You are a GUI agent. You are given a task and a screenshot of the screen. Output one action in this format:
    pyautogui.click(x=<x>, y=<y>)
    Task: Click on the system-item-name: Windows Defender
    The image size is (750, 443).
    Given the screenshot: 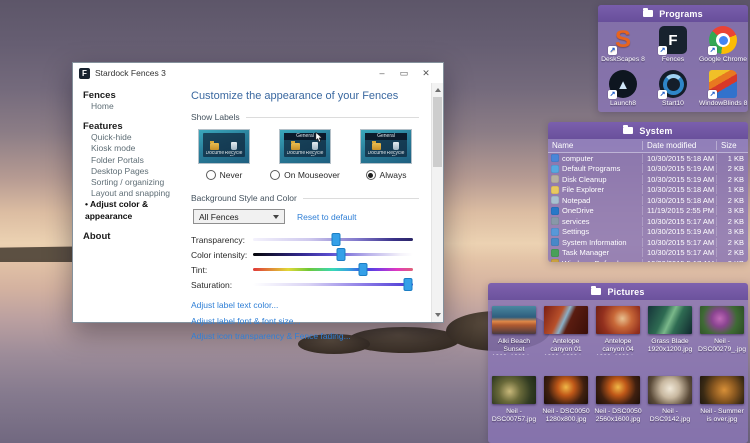 What is the action you would take?
    pyautogui.click(x=595, y=260)
    